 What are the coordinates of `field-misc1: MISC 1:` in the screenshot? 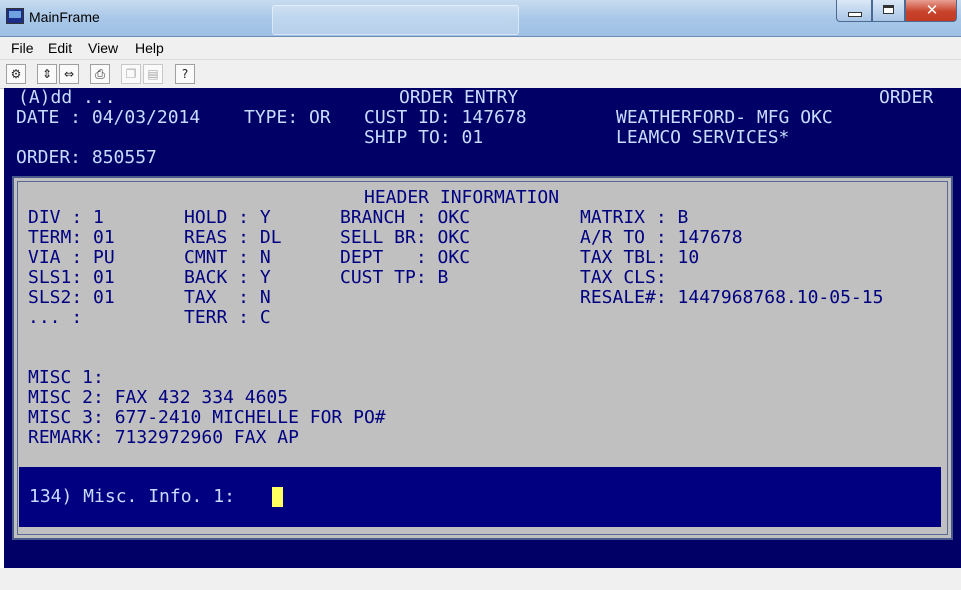 It's located at (66, 378).